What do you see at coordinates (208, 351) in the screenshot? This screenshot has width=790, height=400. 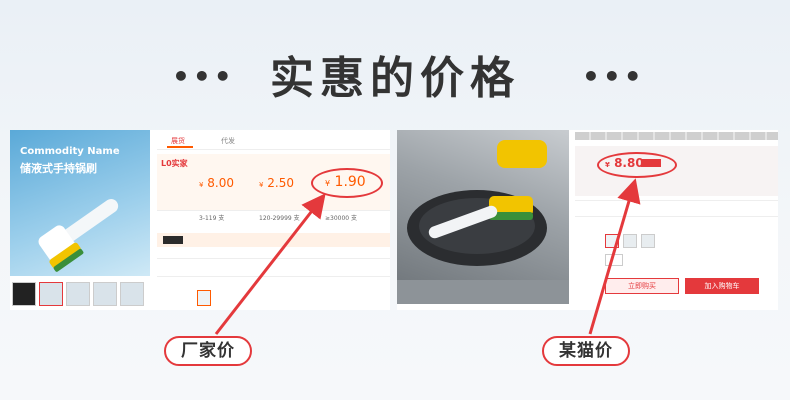 I see `factory-price-label: 厂家价` at bounding box center [208, 351].